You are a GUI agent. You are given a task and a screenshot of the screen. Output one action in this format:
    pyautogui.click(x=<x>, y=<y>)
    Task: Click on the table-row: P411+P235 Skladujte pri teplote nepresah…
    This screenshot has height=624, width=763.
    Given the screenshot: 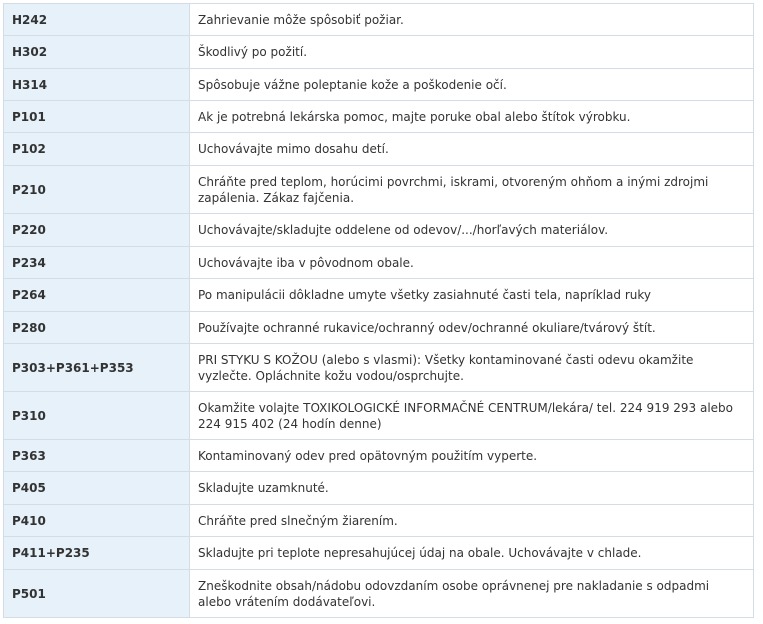 What is the action you would take?
    pyautogui.click(x=378, y=553)
    